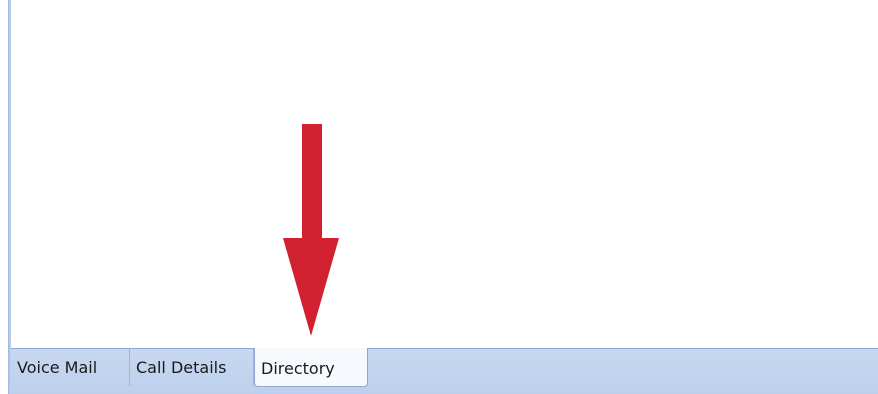 Image resolution: width=878 pixels, height=394 pixels. What do you see at coordinates (312, 182) in the screenshot?
I see `arrow-shaft` at bounding box center [312, 182].